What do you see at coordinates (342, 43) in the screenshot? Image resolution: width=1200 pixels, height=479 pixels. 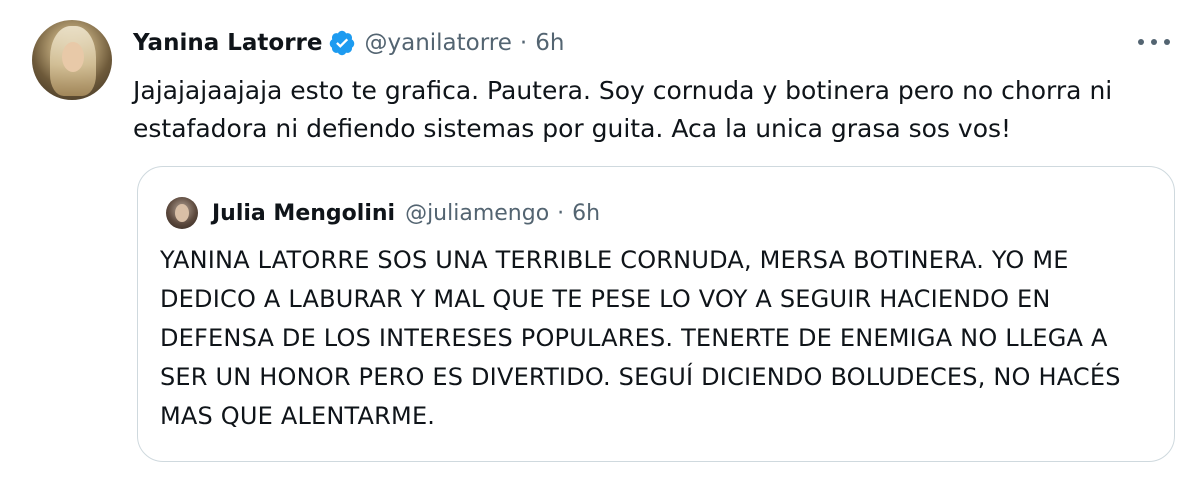 I see `verified-icon` at bounding box center [342, 43].